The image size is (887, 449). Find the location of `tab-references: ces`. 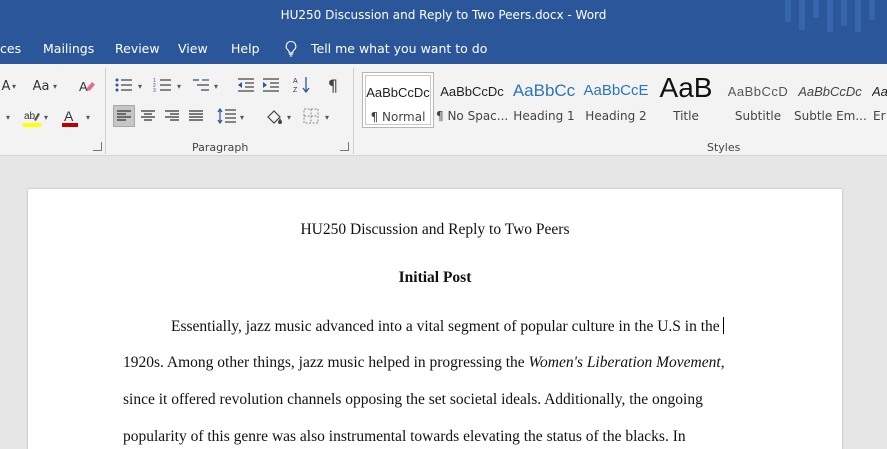

tab-references: ces is located at coordinates (10, 48).